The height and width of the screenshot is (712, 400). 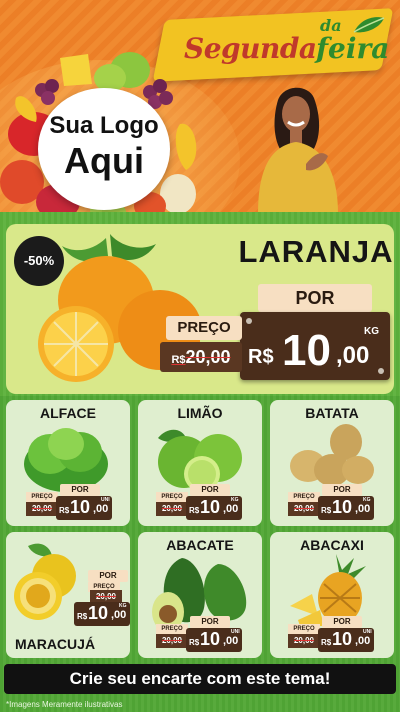 I want to click on woman-pointing-illustration, so click(x=298, y=150).